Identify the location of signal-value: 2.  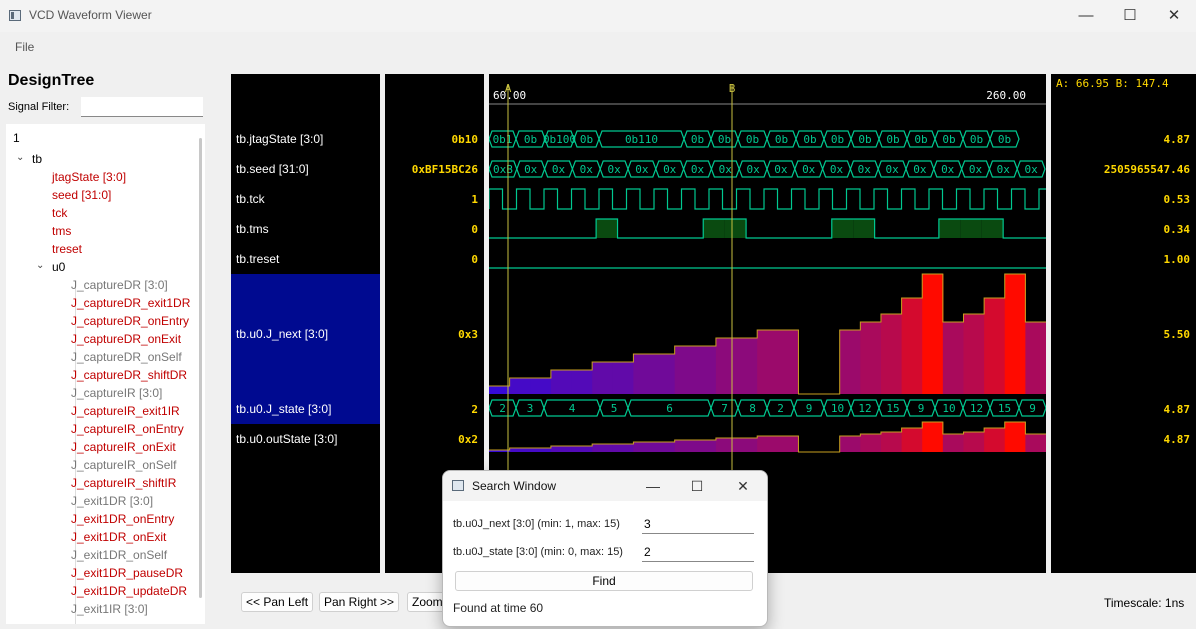
(474, 409).